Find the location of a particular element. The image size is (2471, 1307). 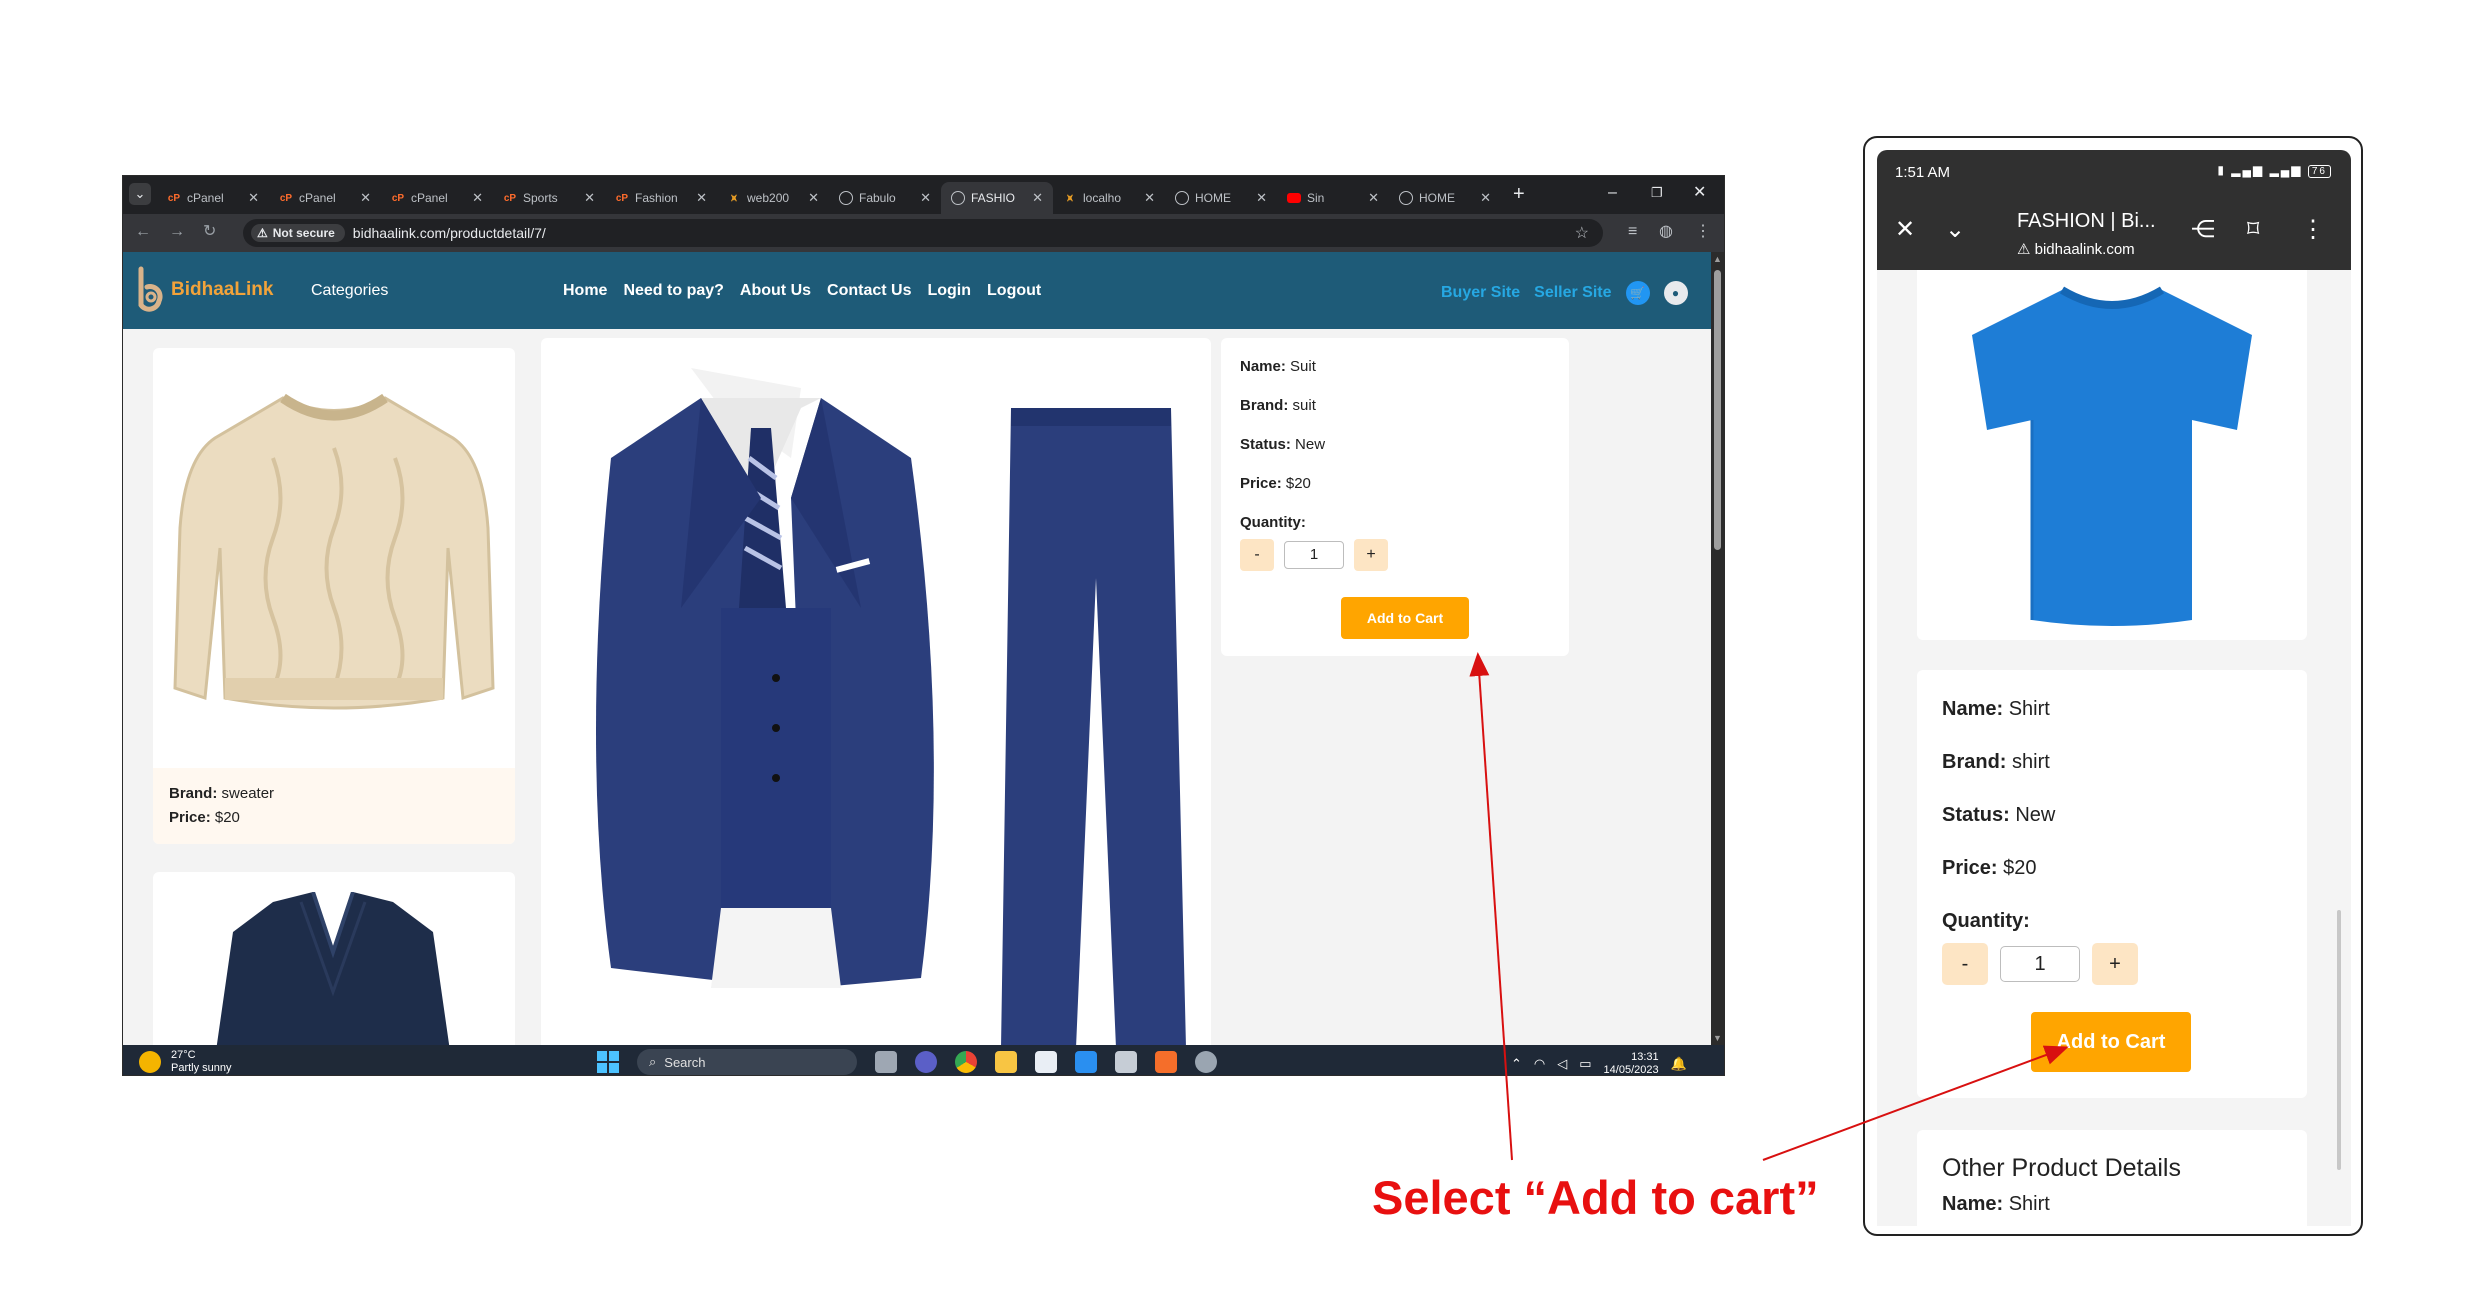

product-card-jacket is located at coordinates (334, 958).